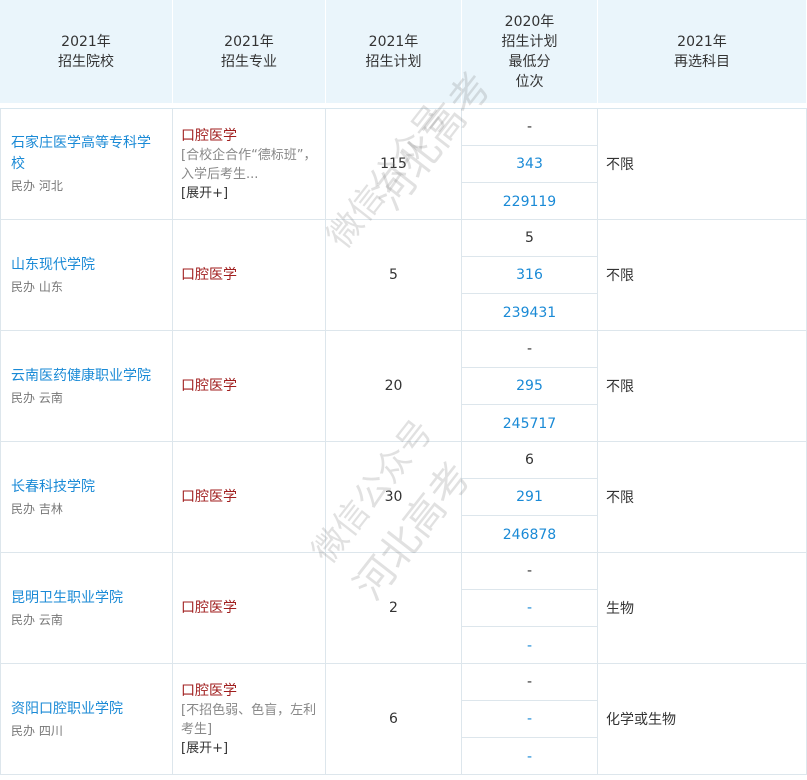 This screenshot has height=780, width=807. What do you see at coordinates (86, 51) in the screenshot?
I see `header-school: 2021年 招生院校` at bounding box center [86, 51].